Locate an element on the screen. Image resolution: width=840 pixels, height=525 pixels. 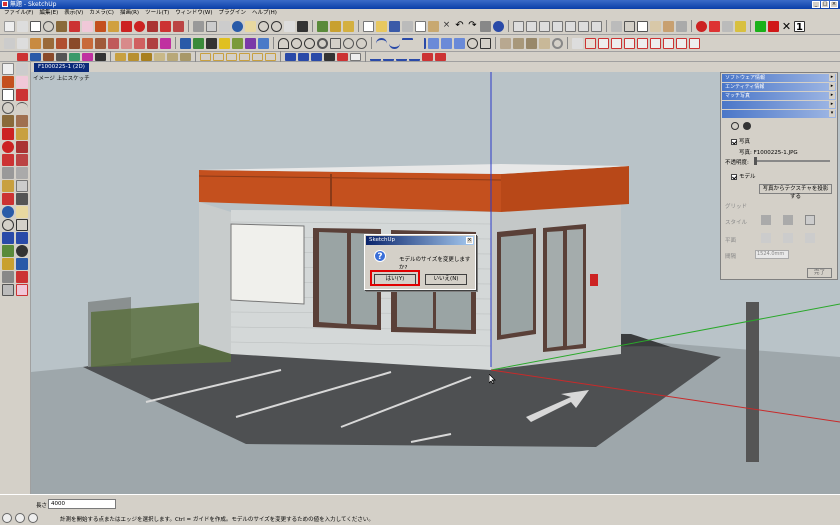
back-view-icon is located at coordinates (570, 26).